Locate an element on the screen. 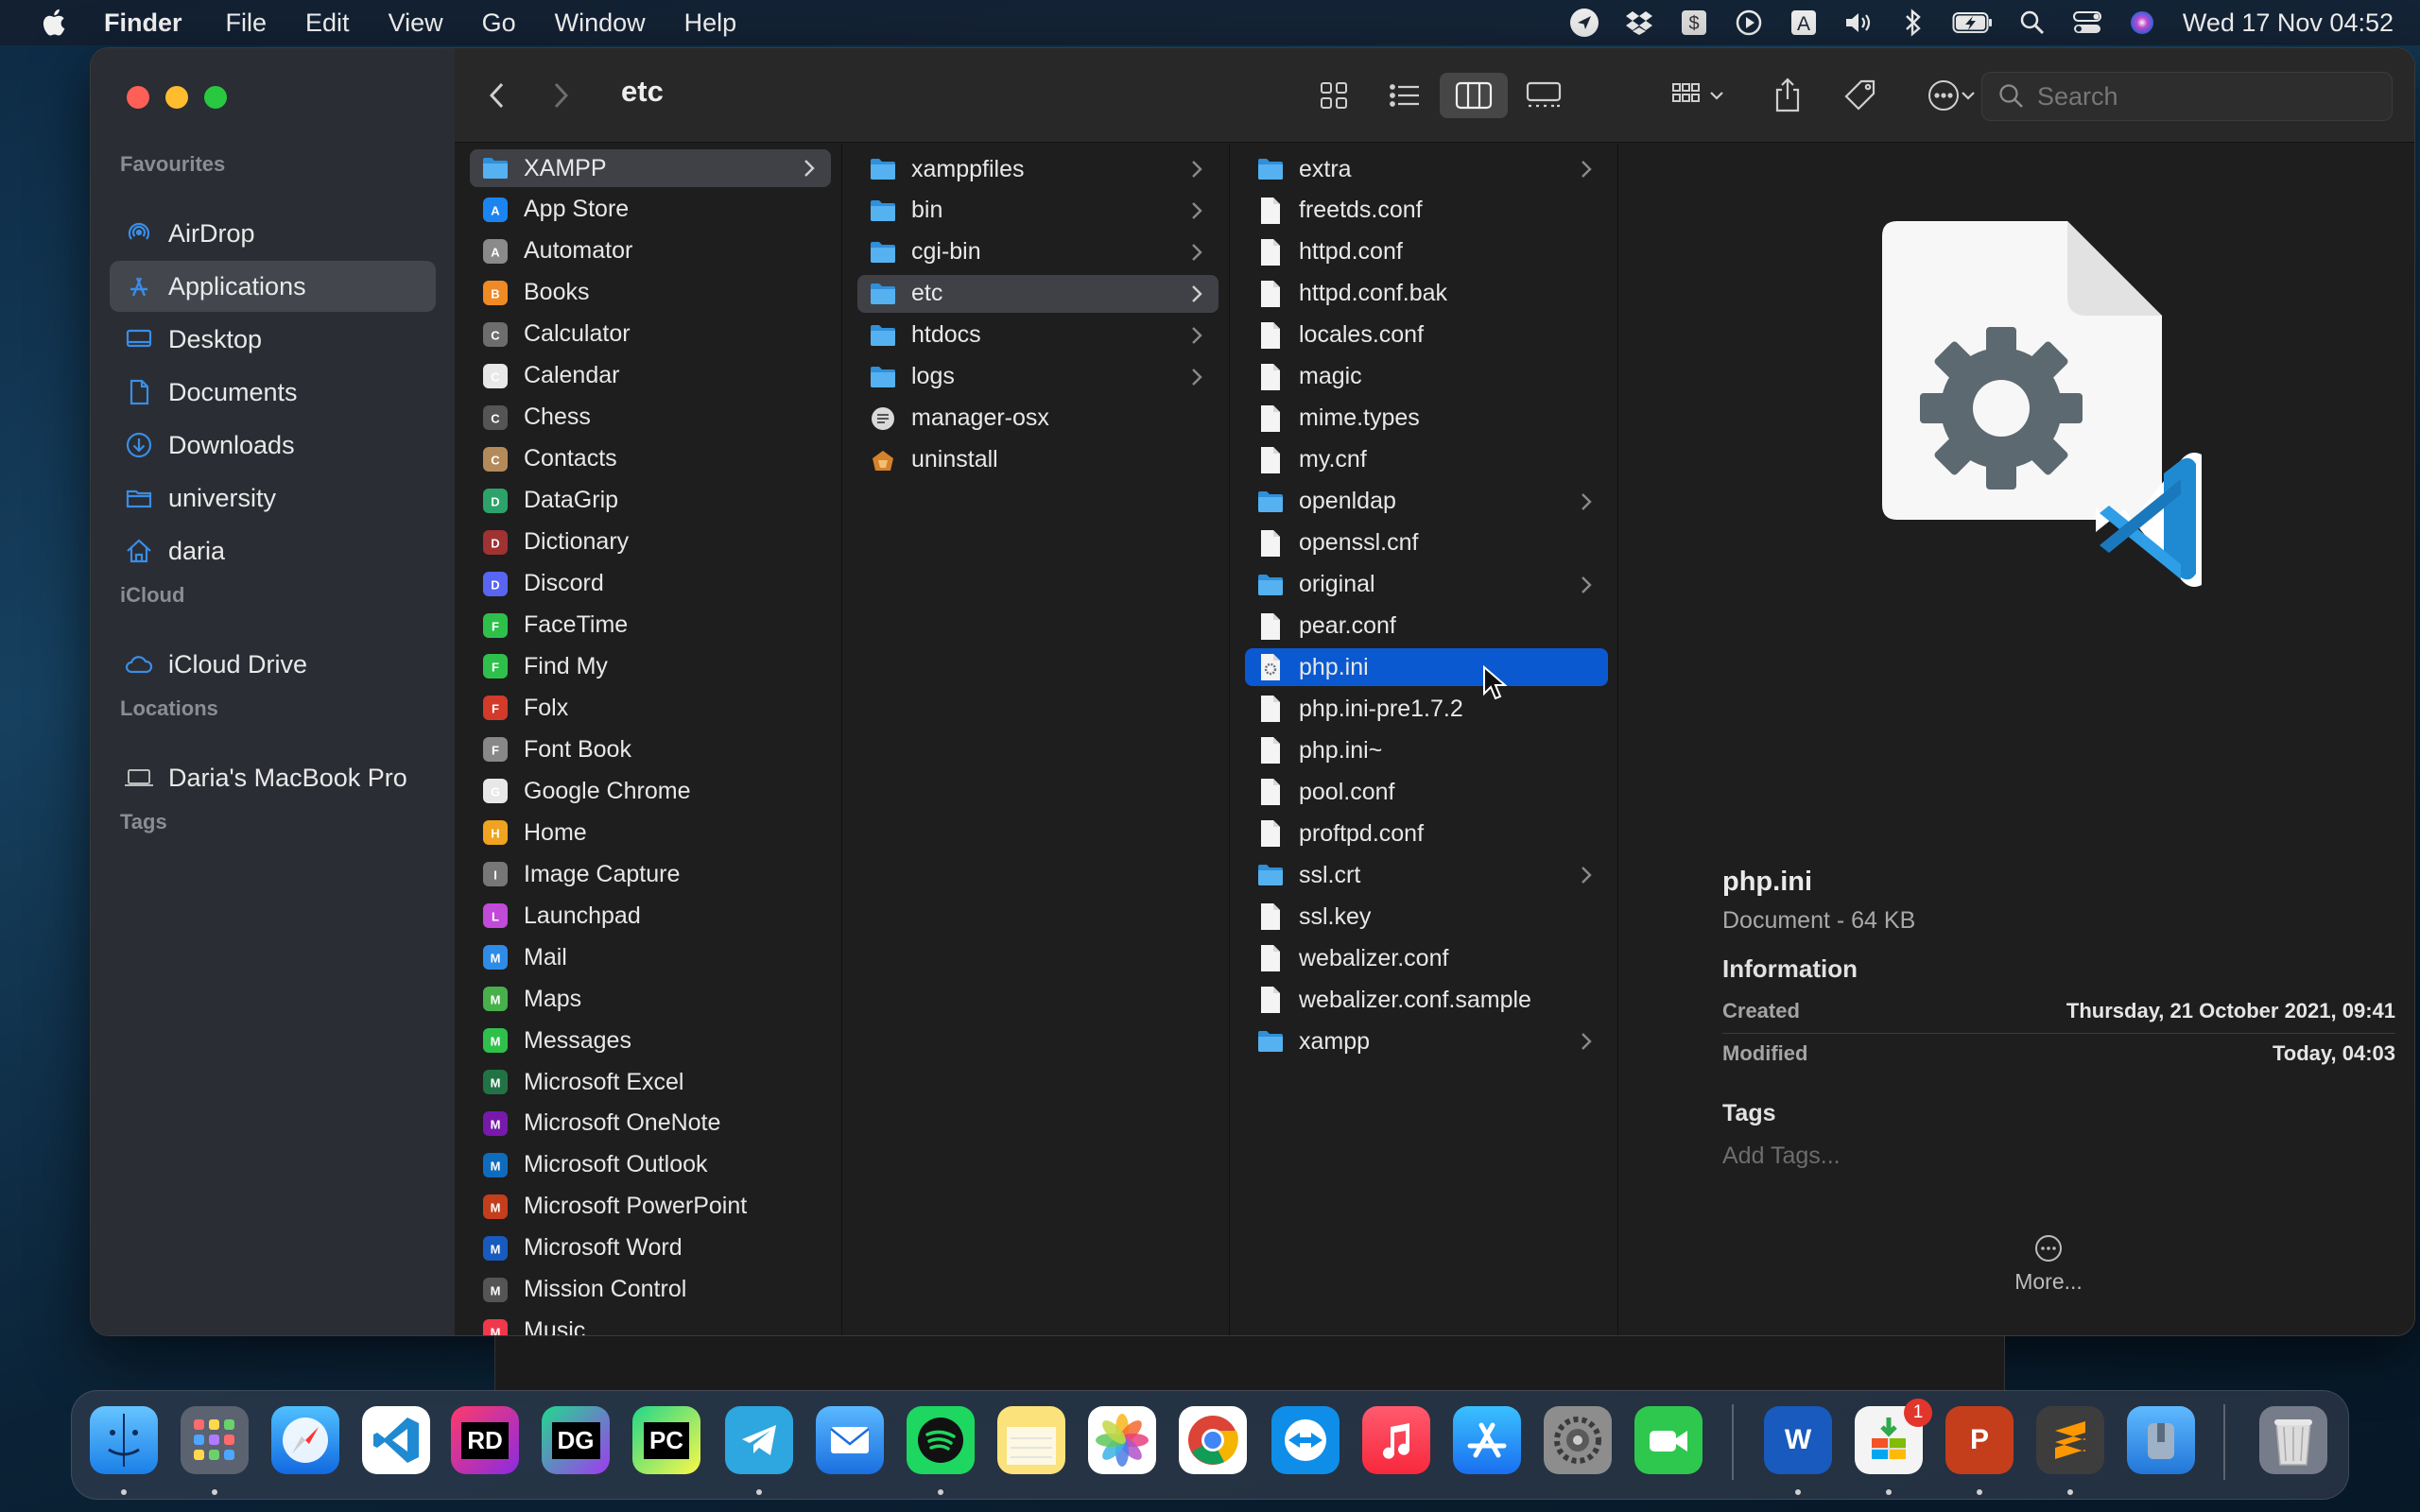  teamviewer-icon is located at coordinates (1305, 1440).